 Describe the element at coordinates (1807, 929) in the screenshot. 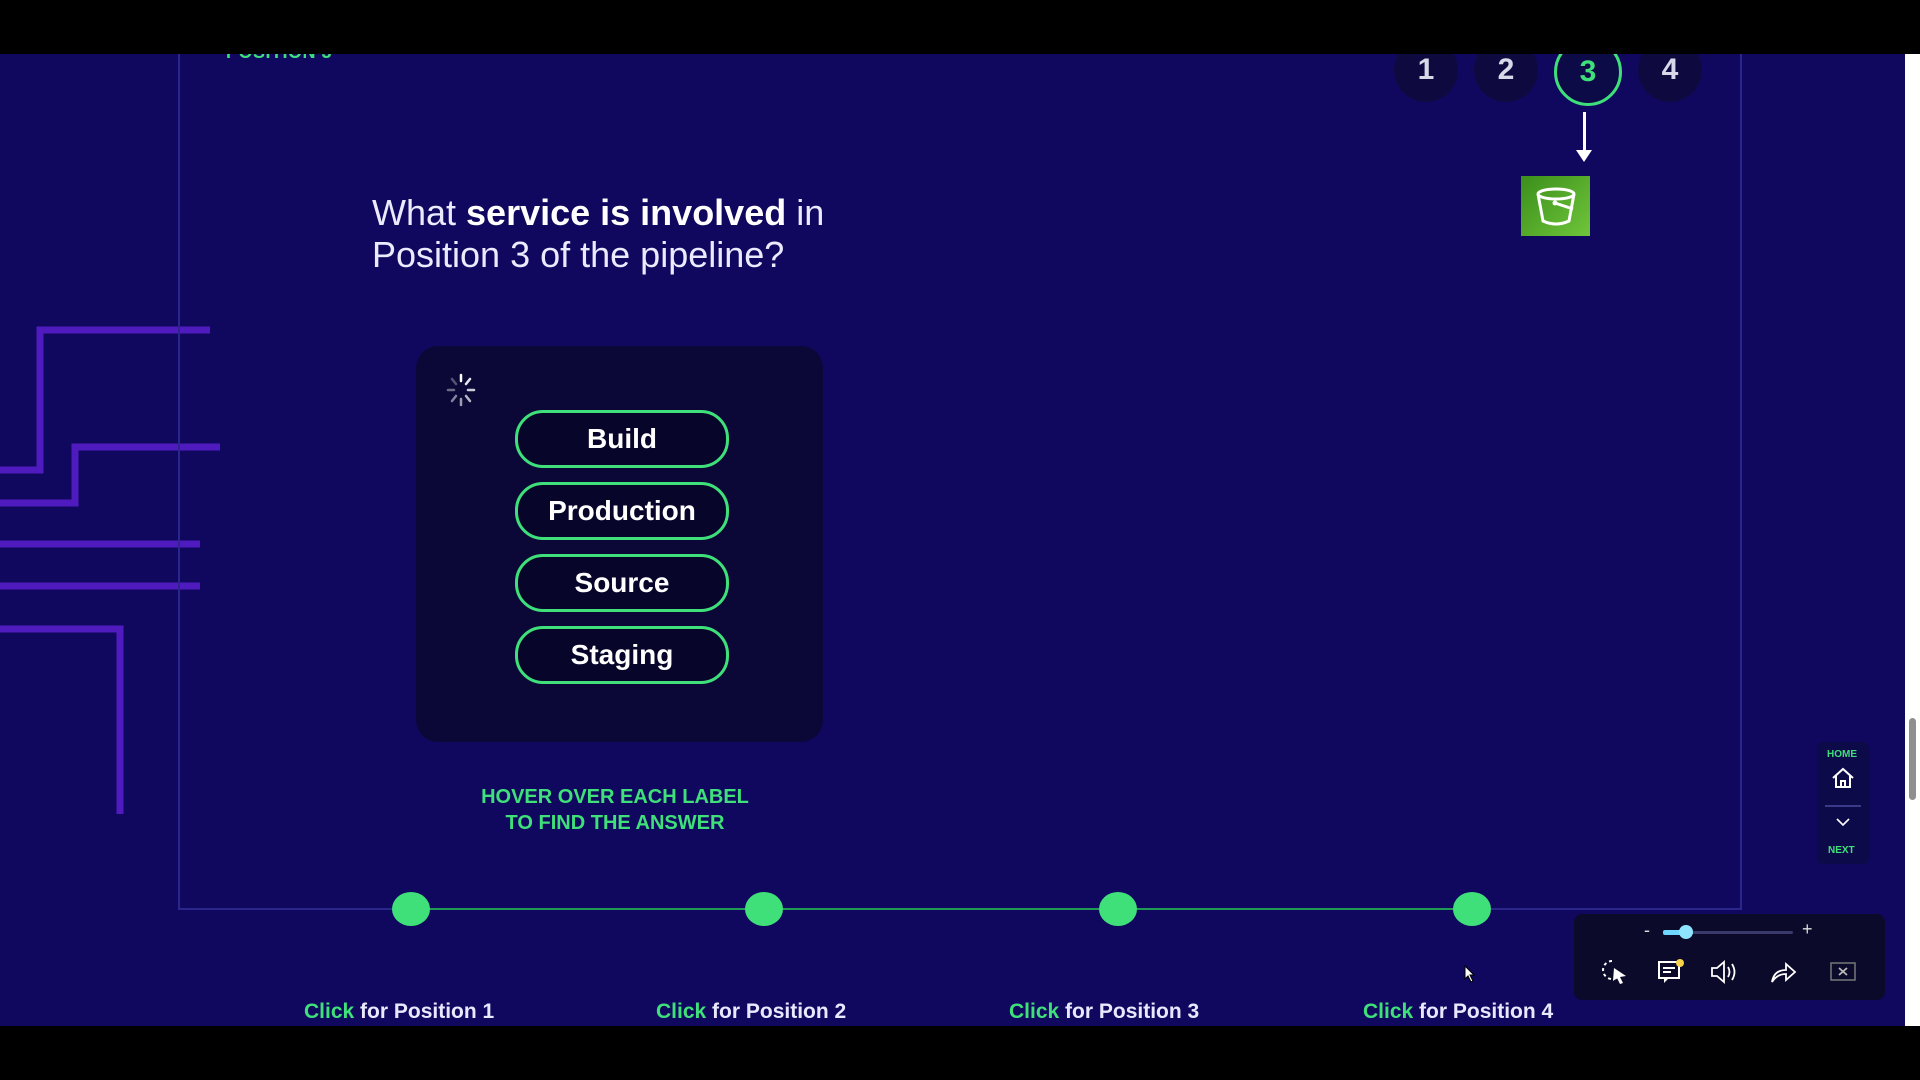

I see `zoom-in-button: +` at that location.